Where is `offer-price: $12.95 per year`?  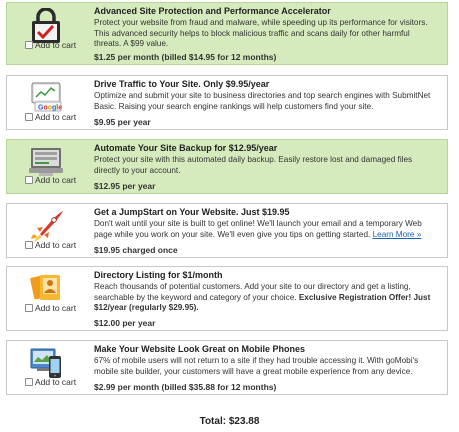
offer-price: $12.95 per year is located at coordinates (125, 186).